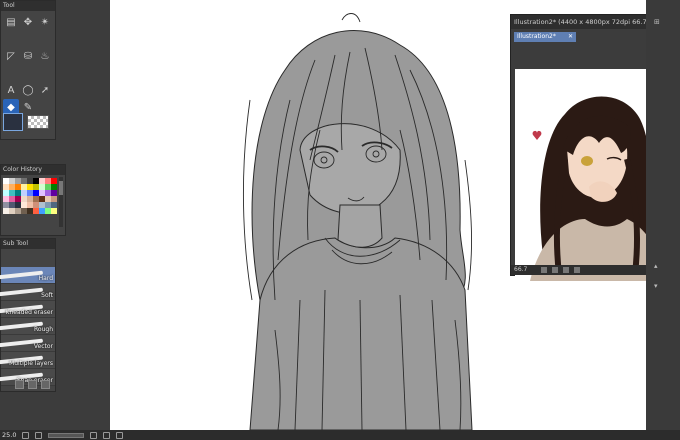 The height and width of the screenshot is (440, 680). What do you see at coordinates (11, 22) in the screenshot?
I see `pen-tab-icon: ▤` at bounding box center [11, 22].